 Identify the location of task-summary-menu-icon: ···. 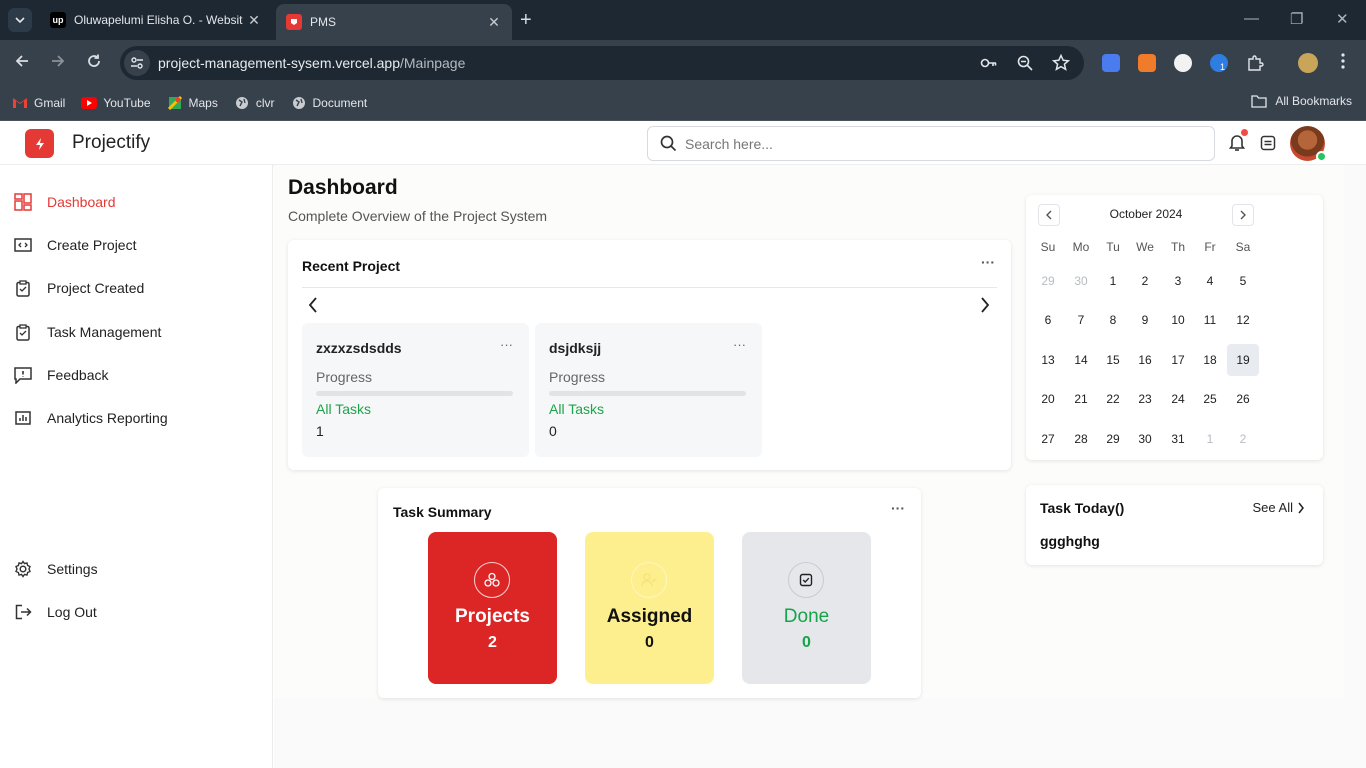
(898, 508).